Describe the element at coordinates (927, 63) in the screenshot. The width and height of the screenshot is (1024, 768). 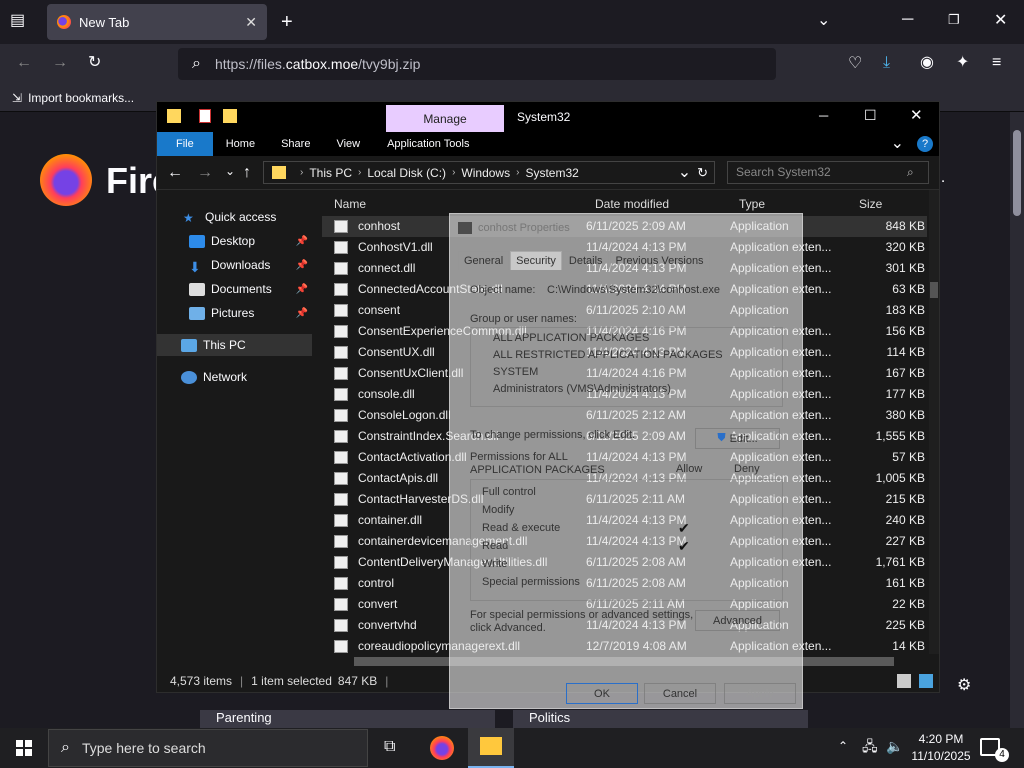
I see `account-icon: ◉` at that location.